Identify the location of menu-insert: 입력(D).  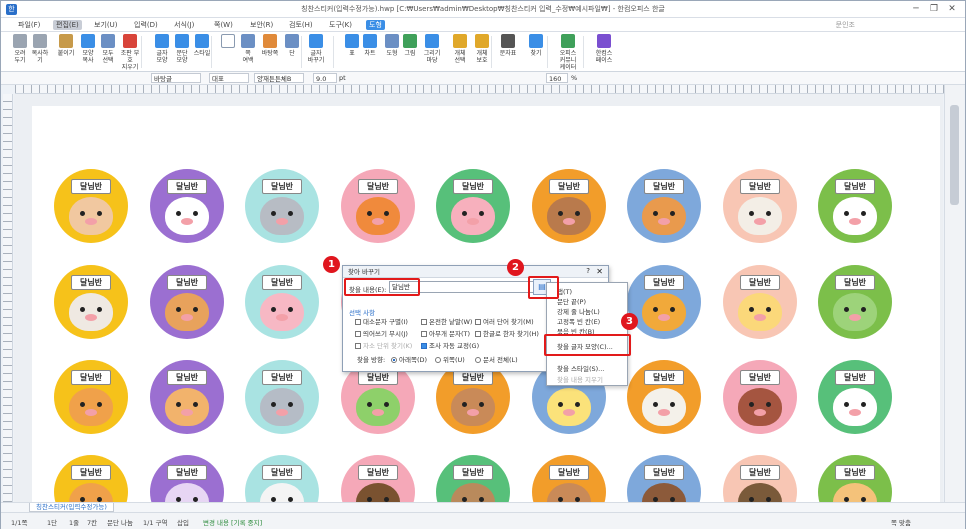
(146, 25).